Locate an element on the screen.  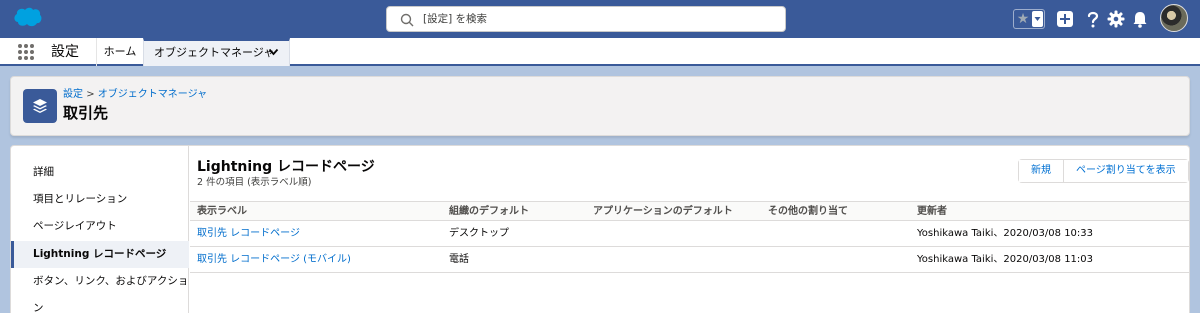
help-icon is located at coordinates (1093, 19).